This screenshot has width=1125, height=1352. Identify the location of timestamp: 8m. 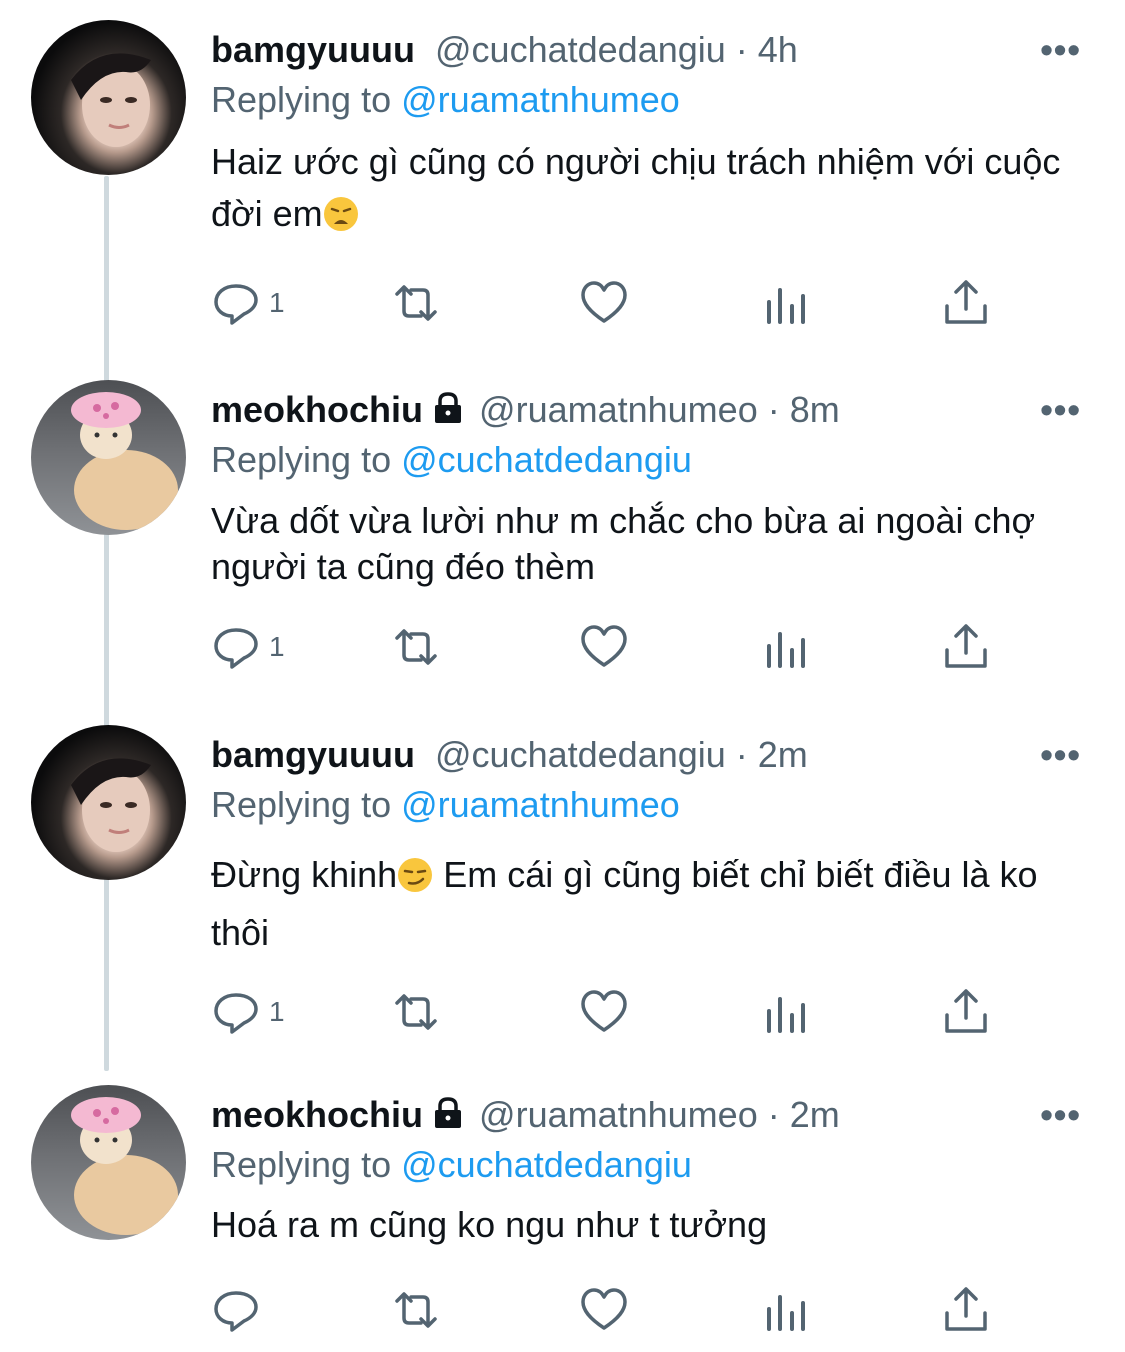
(815, 409).